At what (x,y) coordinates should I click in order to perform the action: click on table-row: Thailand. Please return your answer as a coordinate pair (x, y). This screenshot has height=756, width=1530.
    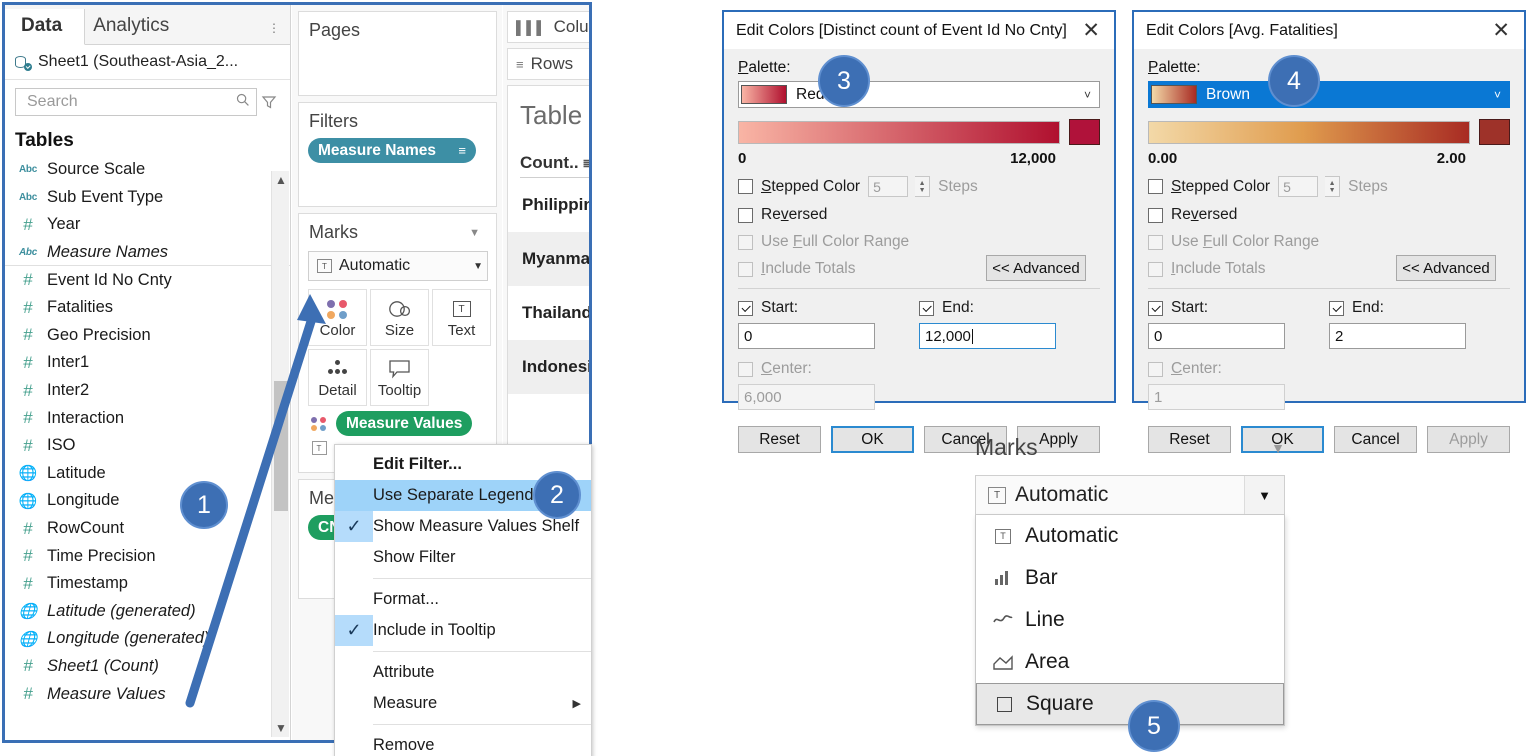
    Looking at the image, I should click on (548, 313).